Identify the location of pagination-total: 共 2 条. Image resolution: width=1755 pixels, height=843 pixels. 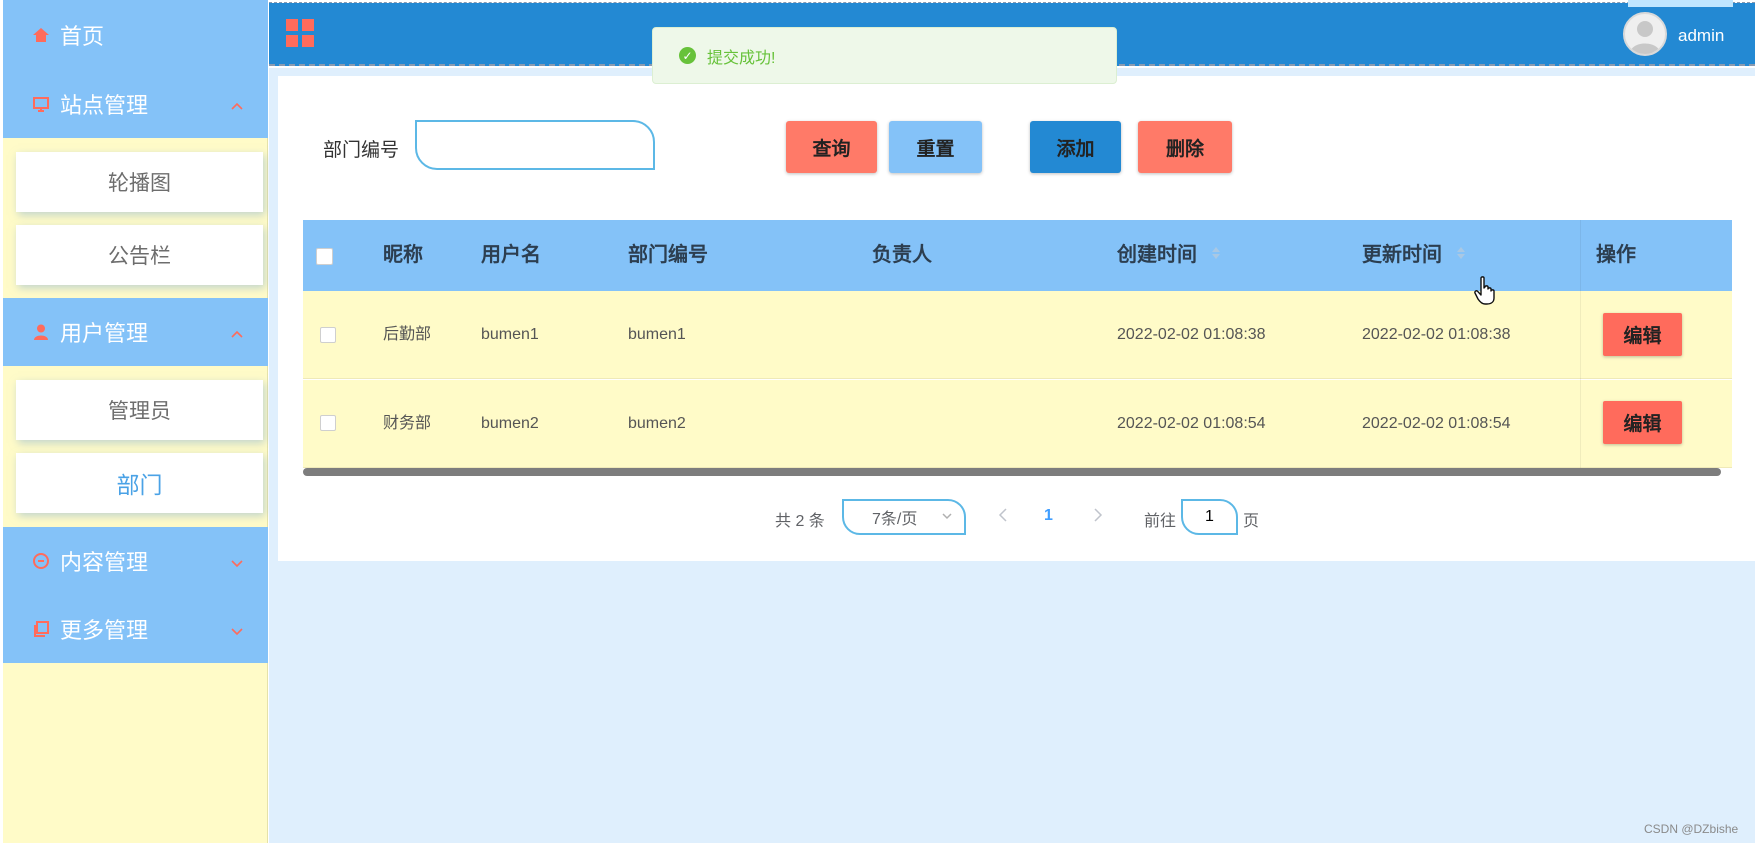
(800, 521).